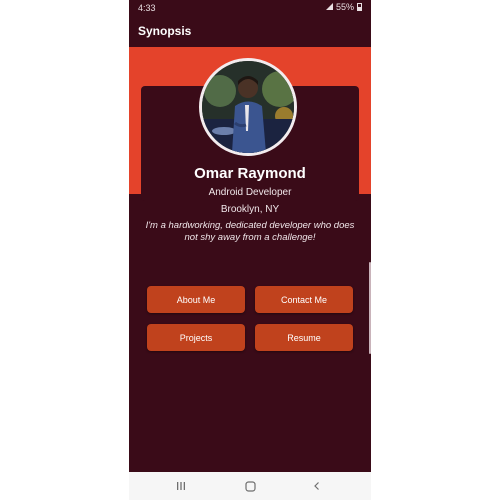 The width and height of the screenshot is (500, 500). What do you see at coordinates (304, 299) in the screenshot?
I see `contact-me-button: Contact Me` at bounding box center [304, 299].